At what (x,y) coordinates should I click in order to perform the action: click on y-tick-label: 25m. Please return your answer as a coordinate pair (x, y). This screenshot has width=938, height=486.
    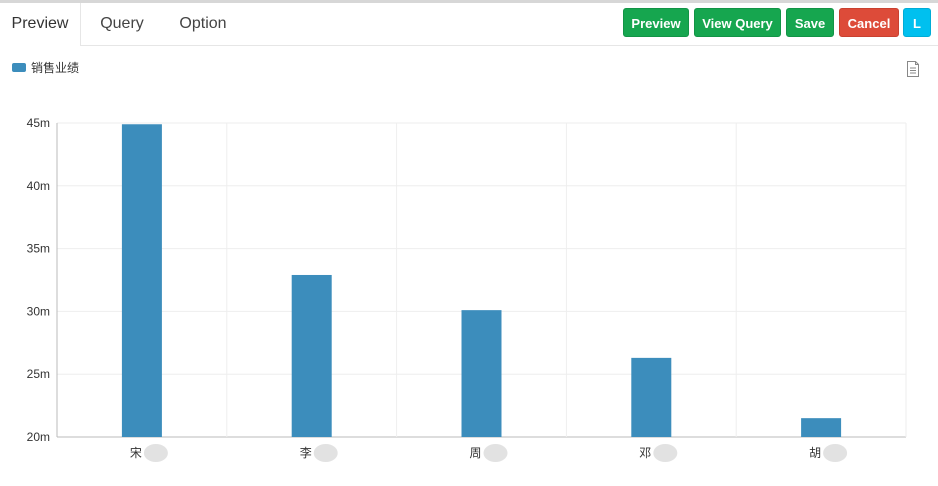
    Looking at the image, I should click on (38, 374).